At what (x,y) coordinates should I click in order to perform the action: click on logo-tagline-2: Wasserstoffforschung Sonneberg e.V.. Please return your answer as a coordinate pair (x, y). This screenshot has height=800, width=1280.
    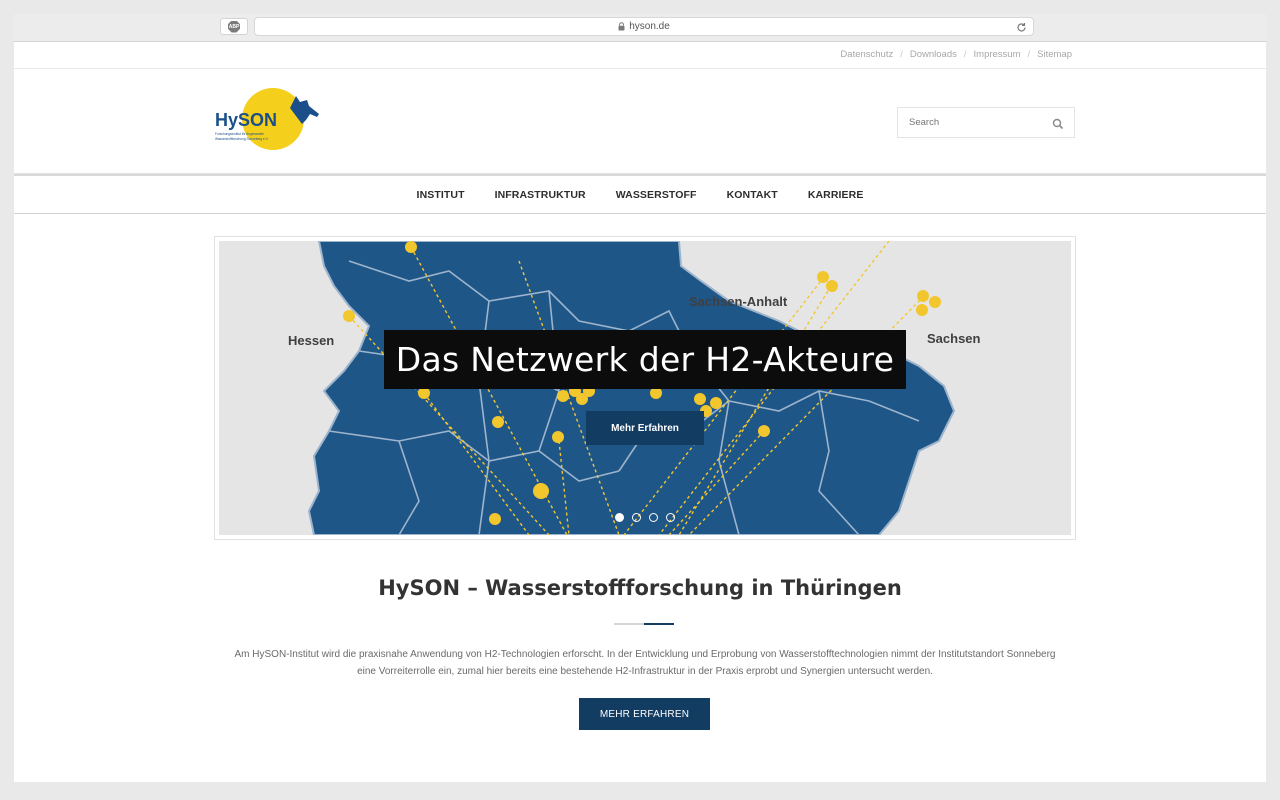
    Looking at the image, I should click on (242, 139).